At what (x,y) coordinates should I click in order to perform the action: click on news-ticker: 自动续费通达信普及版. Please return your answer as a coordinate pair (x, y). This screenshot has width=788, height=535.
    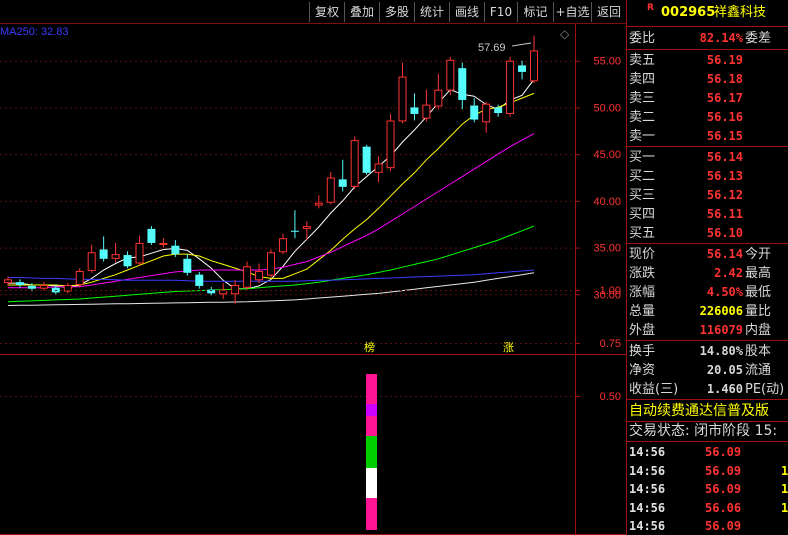
    Looking at the image, I should click on (707, 411).